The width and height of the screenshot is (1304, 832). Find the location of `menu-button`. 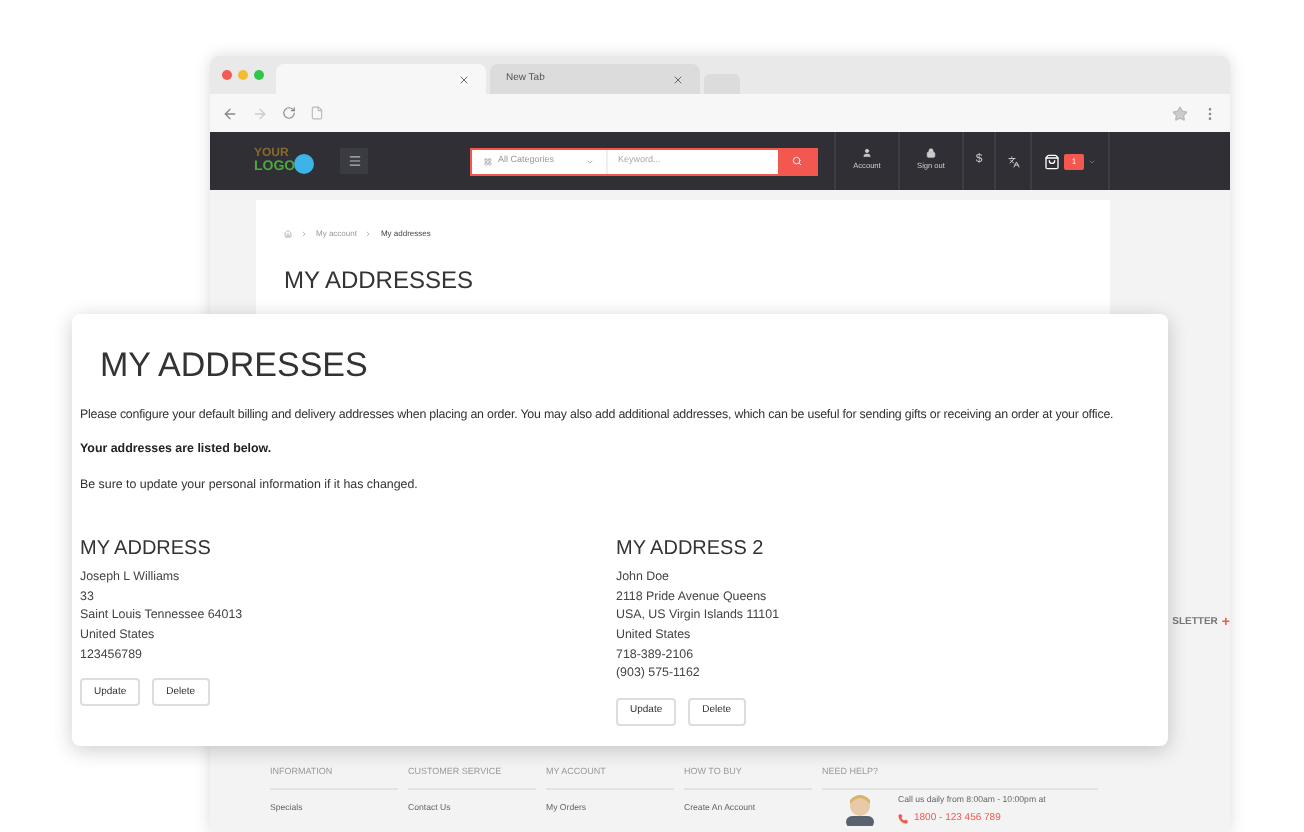

menu-button is located at coordinates (354, 161).